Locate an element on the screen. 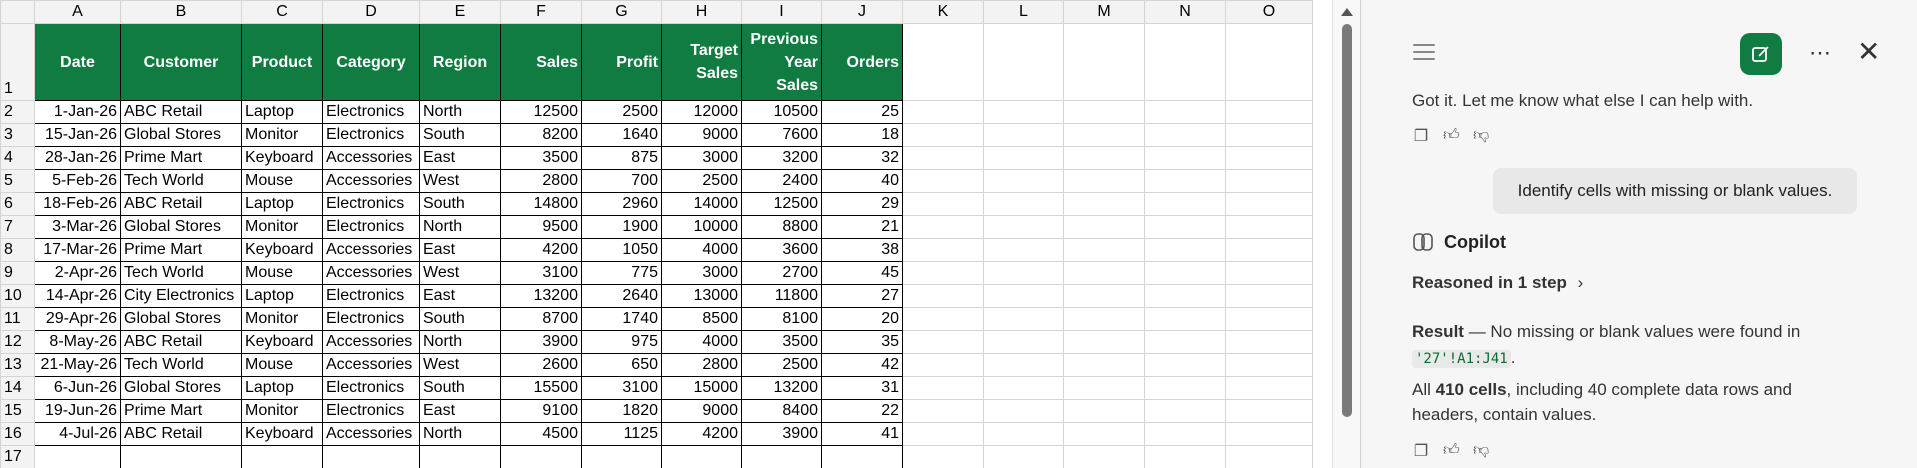 The height and width of the screenshot is (468, 1917). data-cell: 17-Mar-26 is located at coordinates (77, 250).